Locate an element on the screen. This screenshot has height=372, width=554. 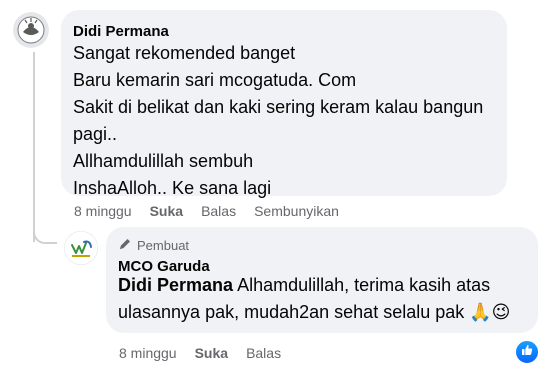
mention-link: Didi Permana is located at coordinates (175, 285).